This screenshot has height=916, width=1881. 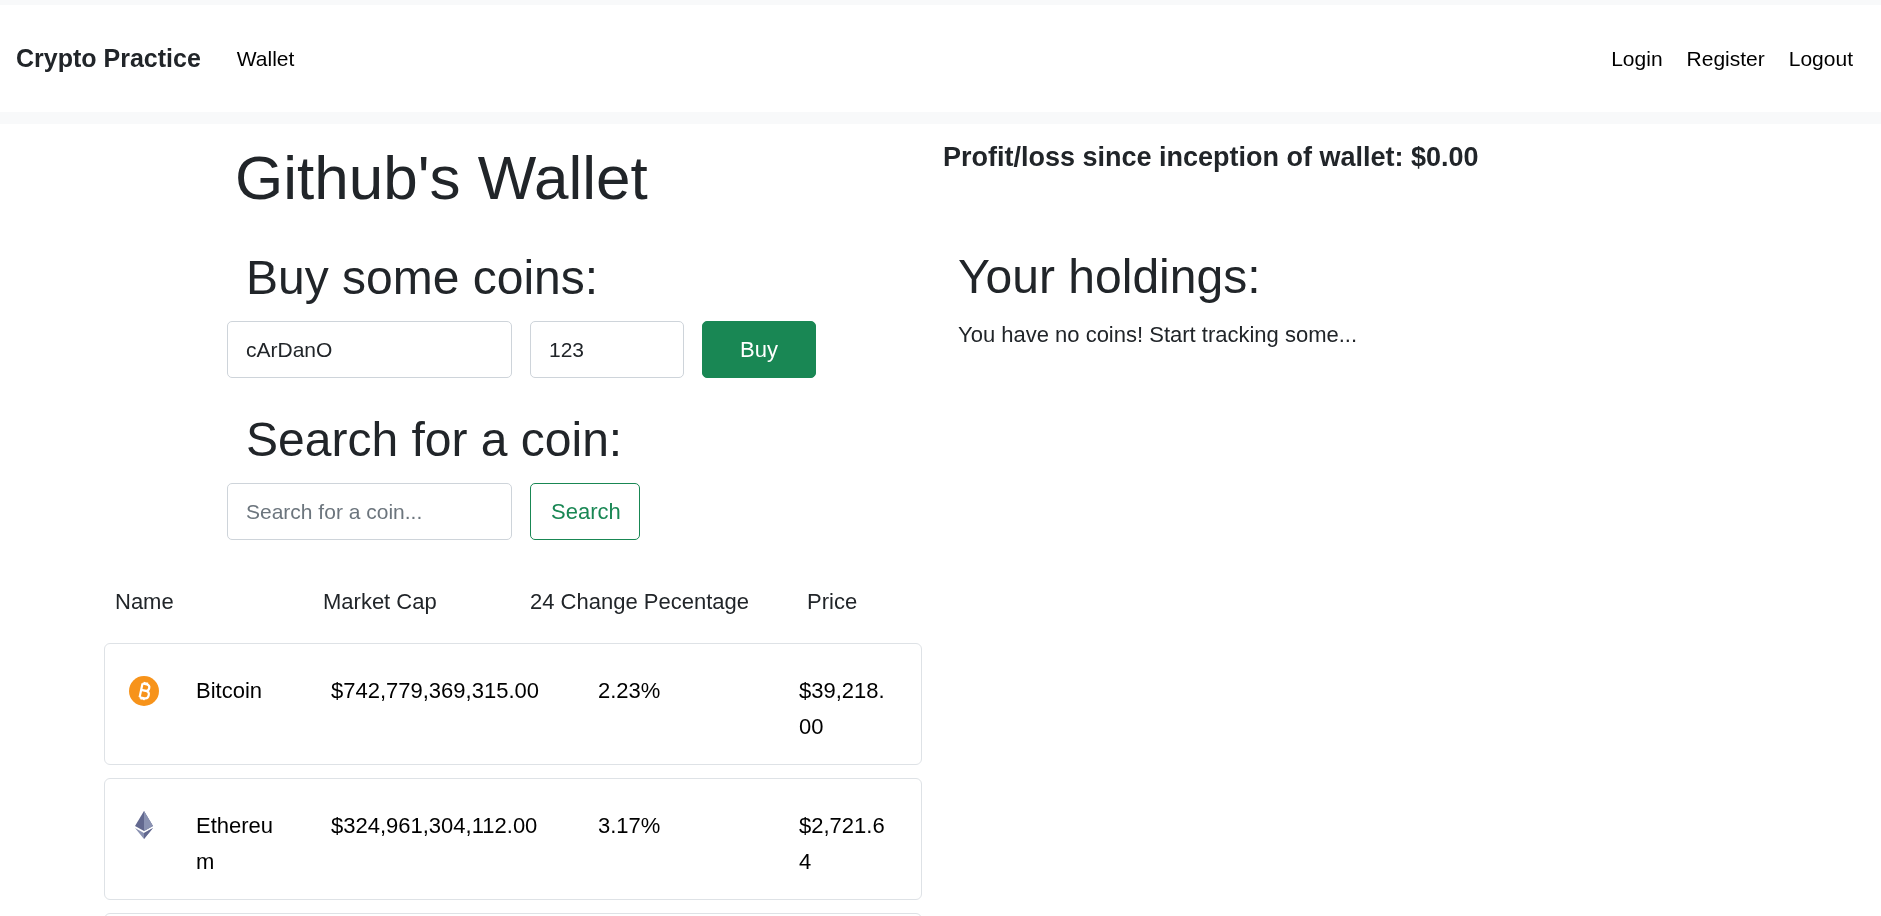 I want to click on search-button: Search, so click(x=585, y=511).